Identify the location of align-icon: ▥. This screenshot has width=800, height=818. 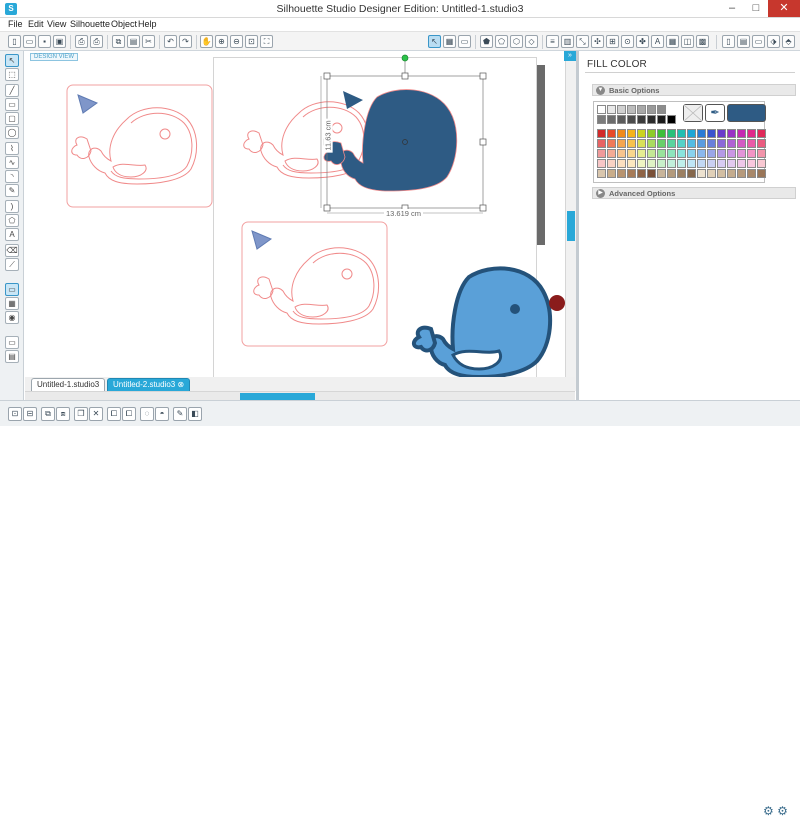
(567, 41).